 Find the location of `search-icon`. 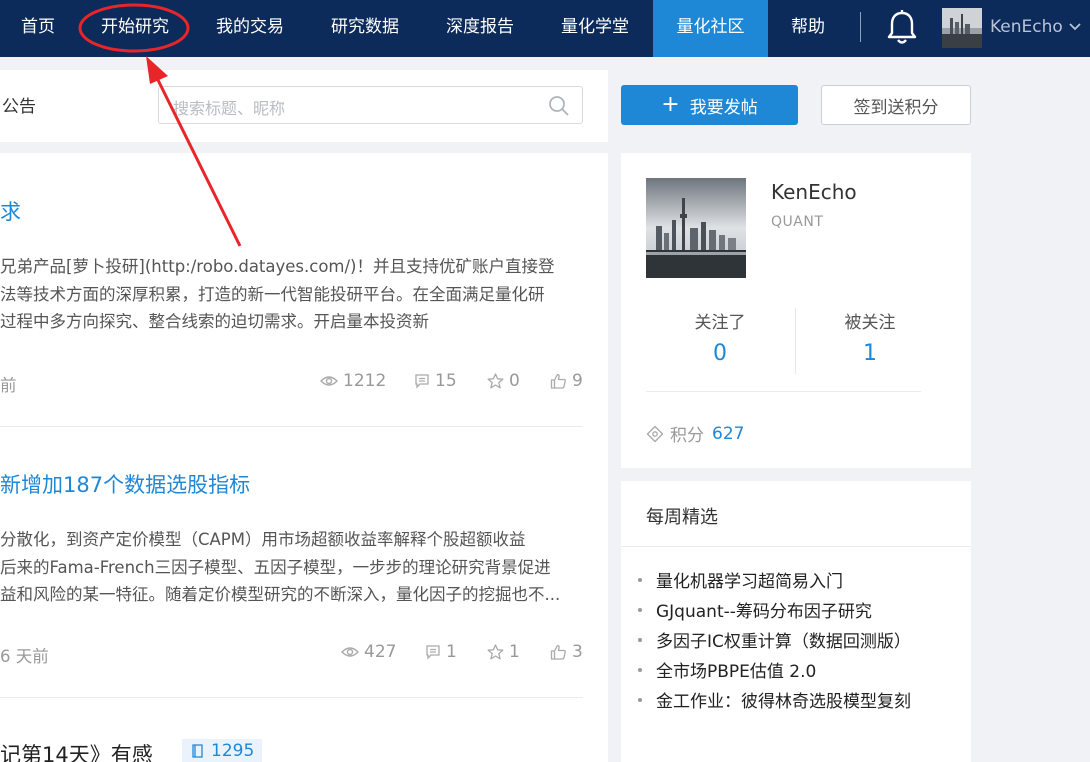

search-icon is located at coordinates (559, 106).